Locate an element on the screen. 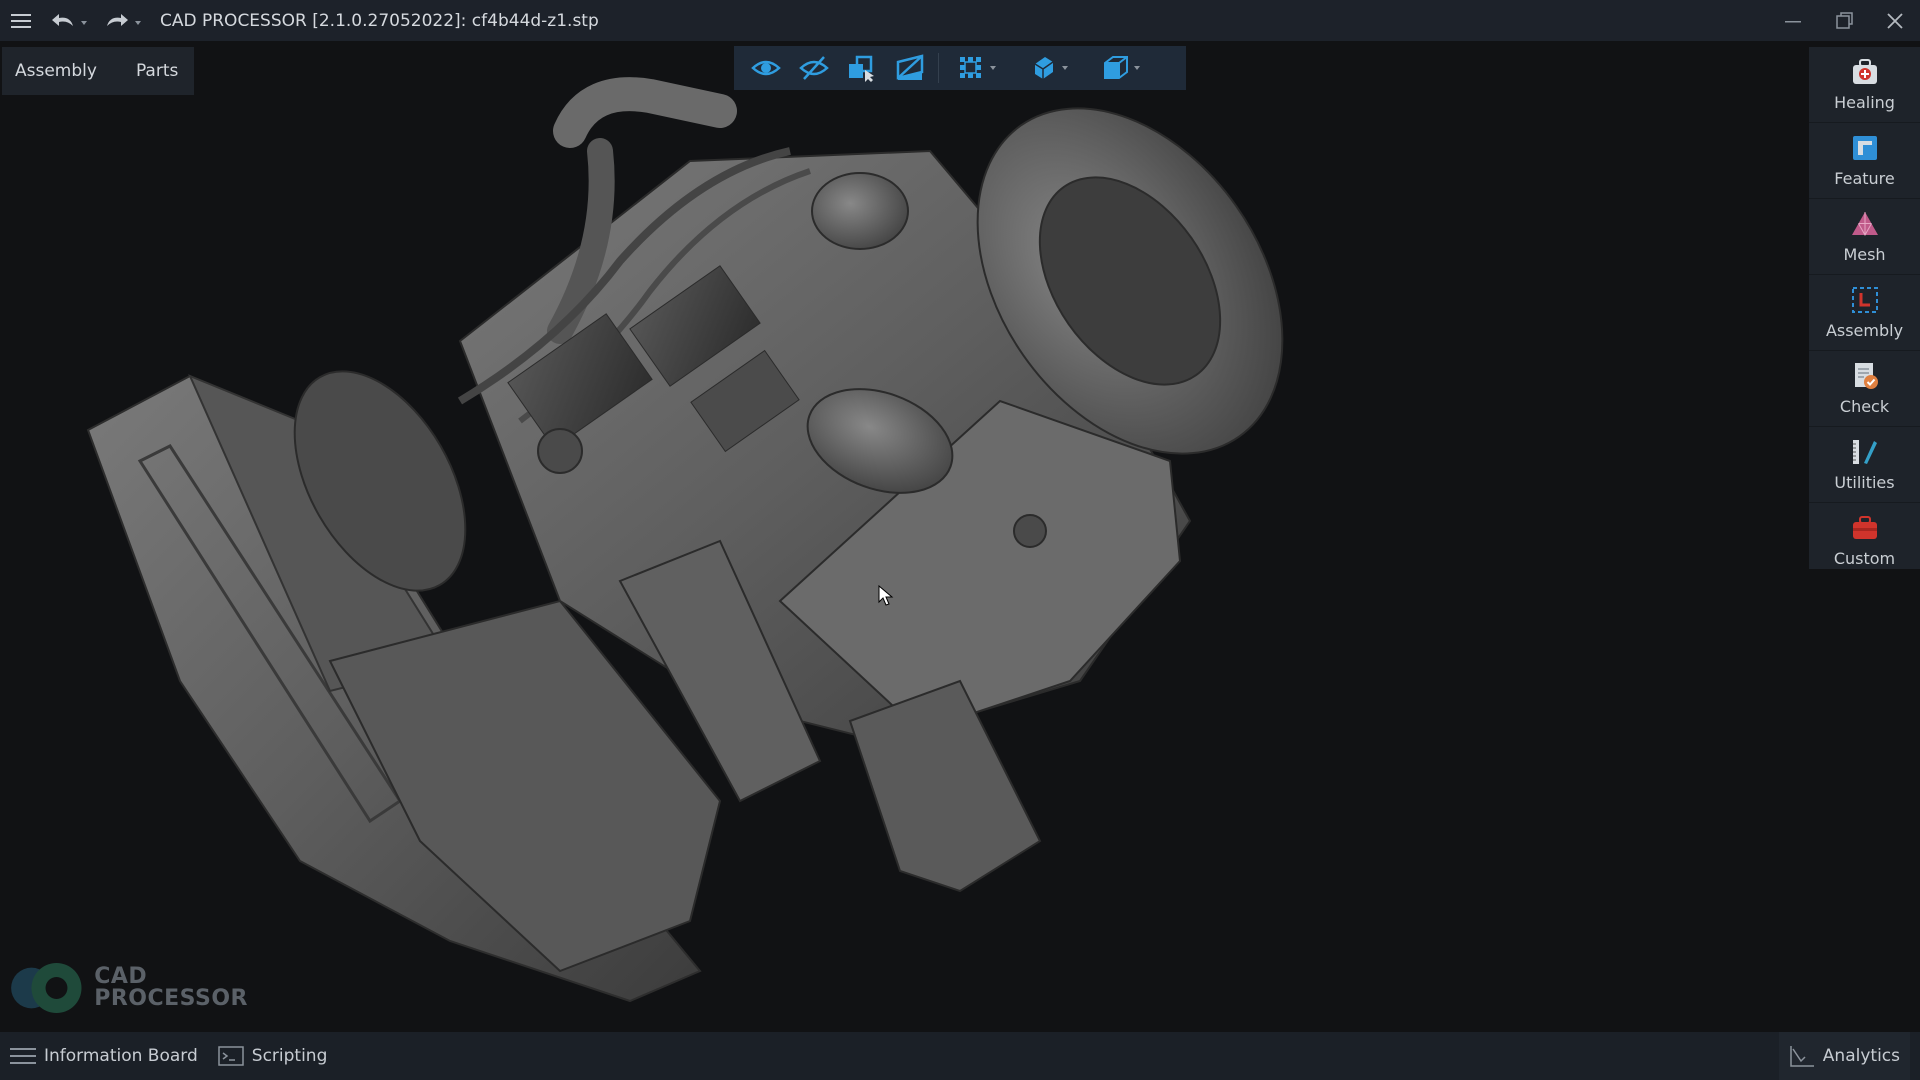 The image size is (1920, 1080). information-board-button: Information Board is located at coordinates (104, 1056).